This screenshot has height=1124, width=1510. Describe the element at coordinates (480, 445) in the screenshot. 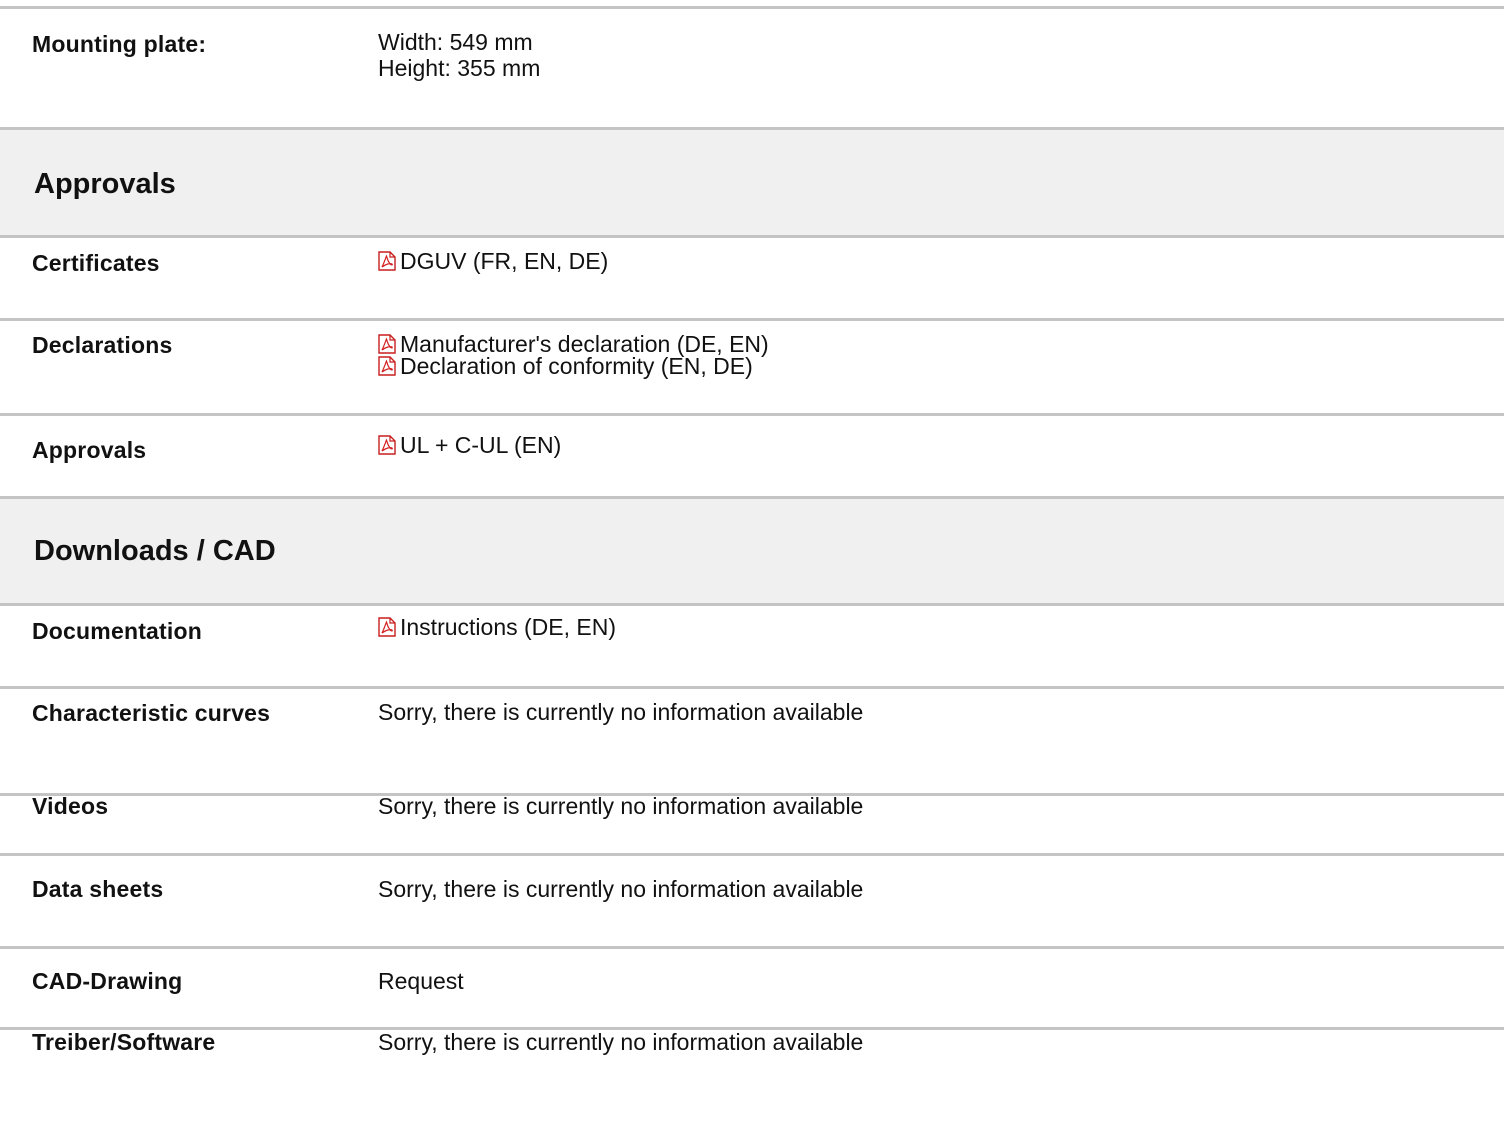

I see `approval-ul-text: UL + C-UL (EN)` at that location.